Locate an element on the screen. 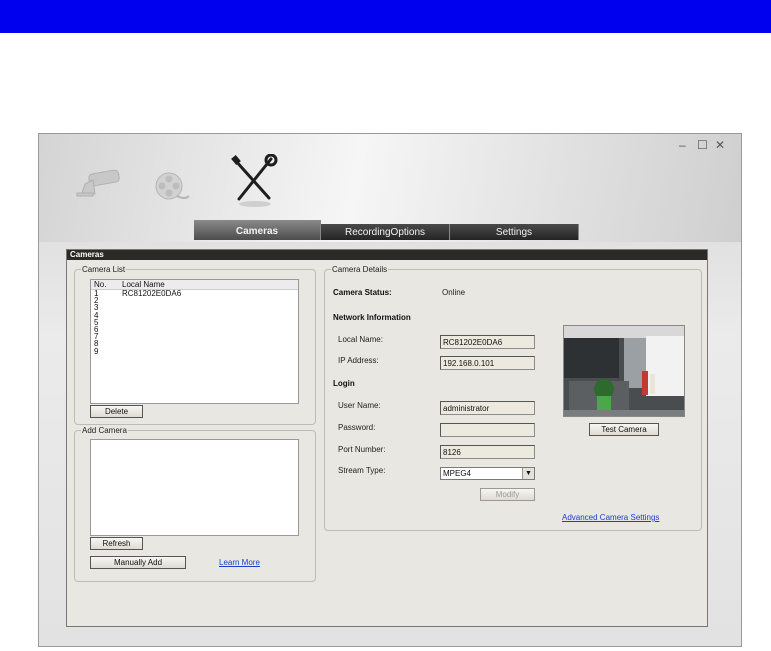  tools-icon is located at coordinates (254, 181).